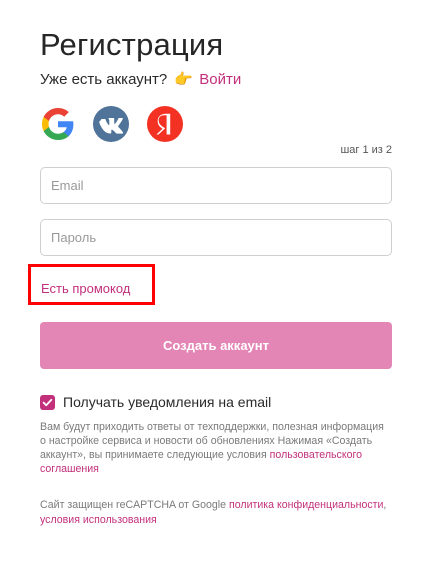  I want to click on have-account-line: Уже есть аккаунт? 👉 Войти, so click(140, 80).